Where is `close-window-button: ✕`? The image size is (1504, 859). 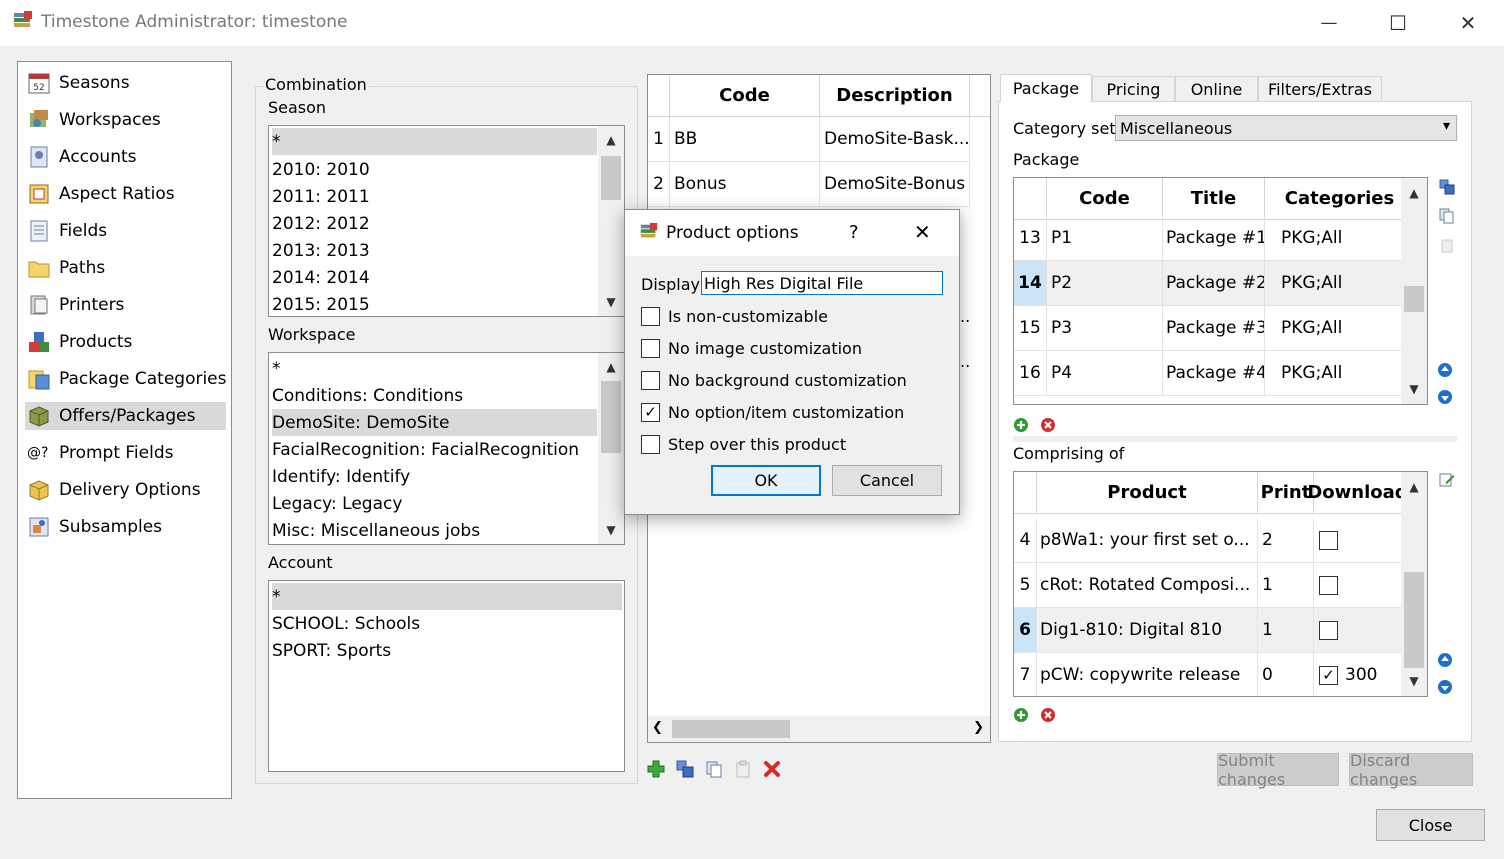 close-window-button: ✕ is located at coordinates (1468, 23).